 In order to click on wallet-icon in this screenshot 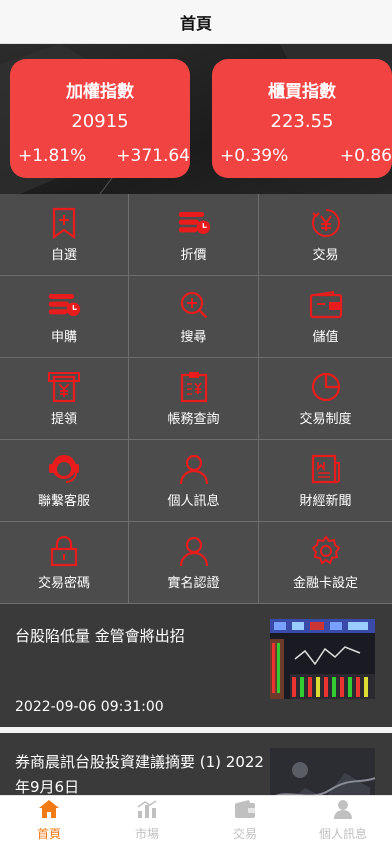, I will do `click(326, 305)`.